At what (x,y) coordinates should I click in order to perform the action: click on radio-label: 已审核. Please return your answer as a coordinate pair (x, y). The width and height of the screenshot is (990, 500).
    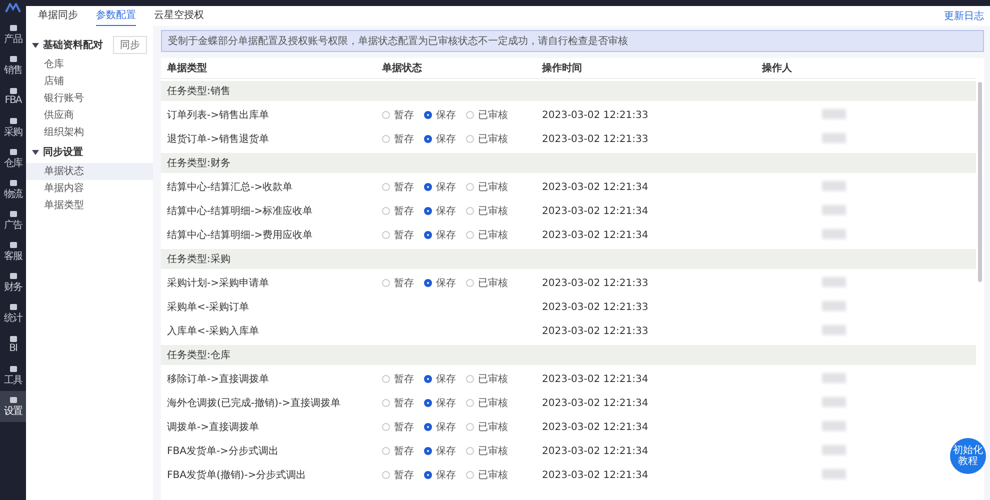
    Looking at the image, I should click on (493, 139).